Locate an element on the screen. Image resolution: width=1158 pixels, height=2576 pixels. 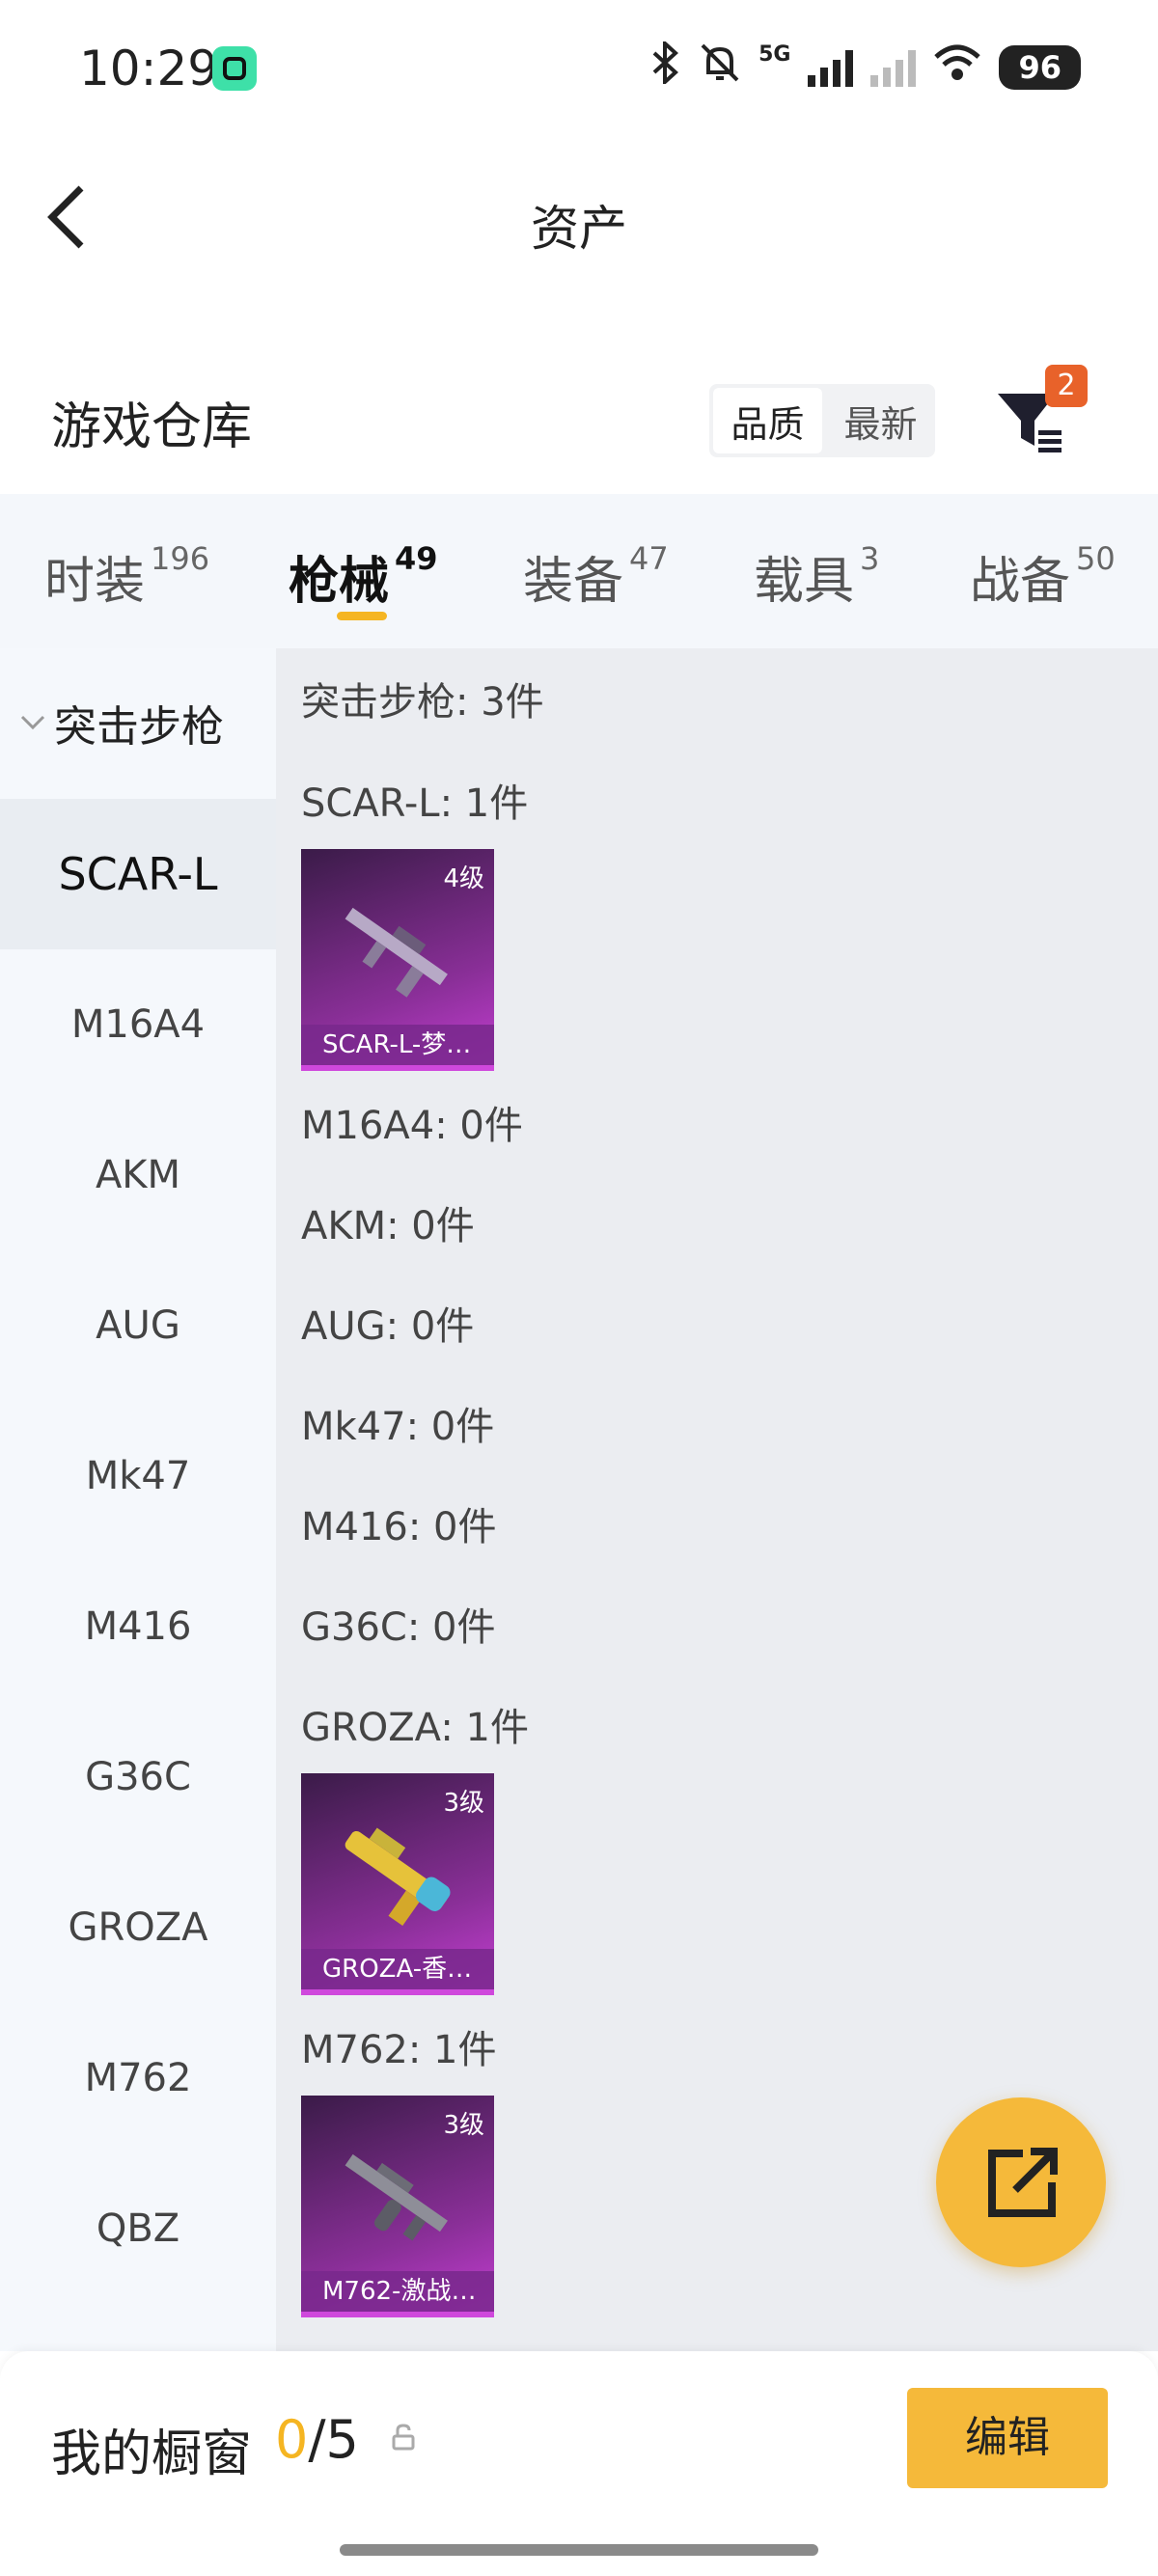
sidebar-item-g36c: G36C is located at coordinates (138, 1777).